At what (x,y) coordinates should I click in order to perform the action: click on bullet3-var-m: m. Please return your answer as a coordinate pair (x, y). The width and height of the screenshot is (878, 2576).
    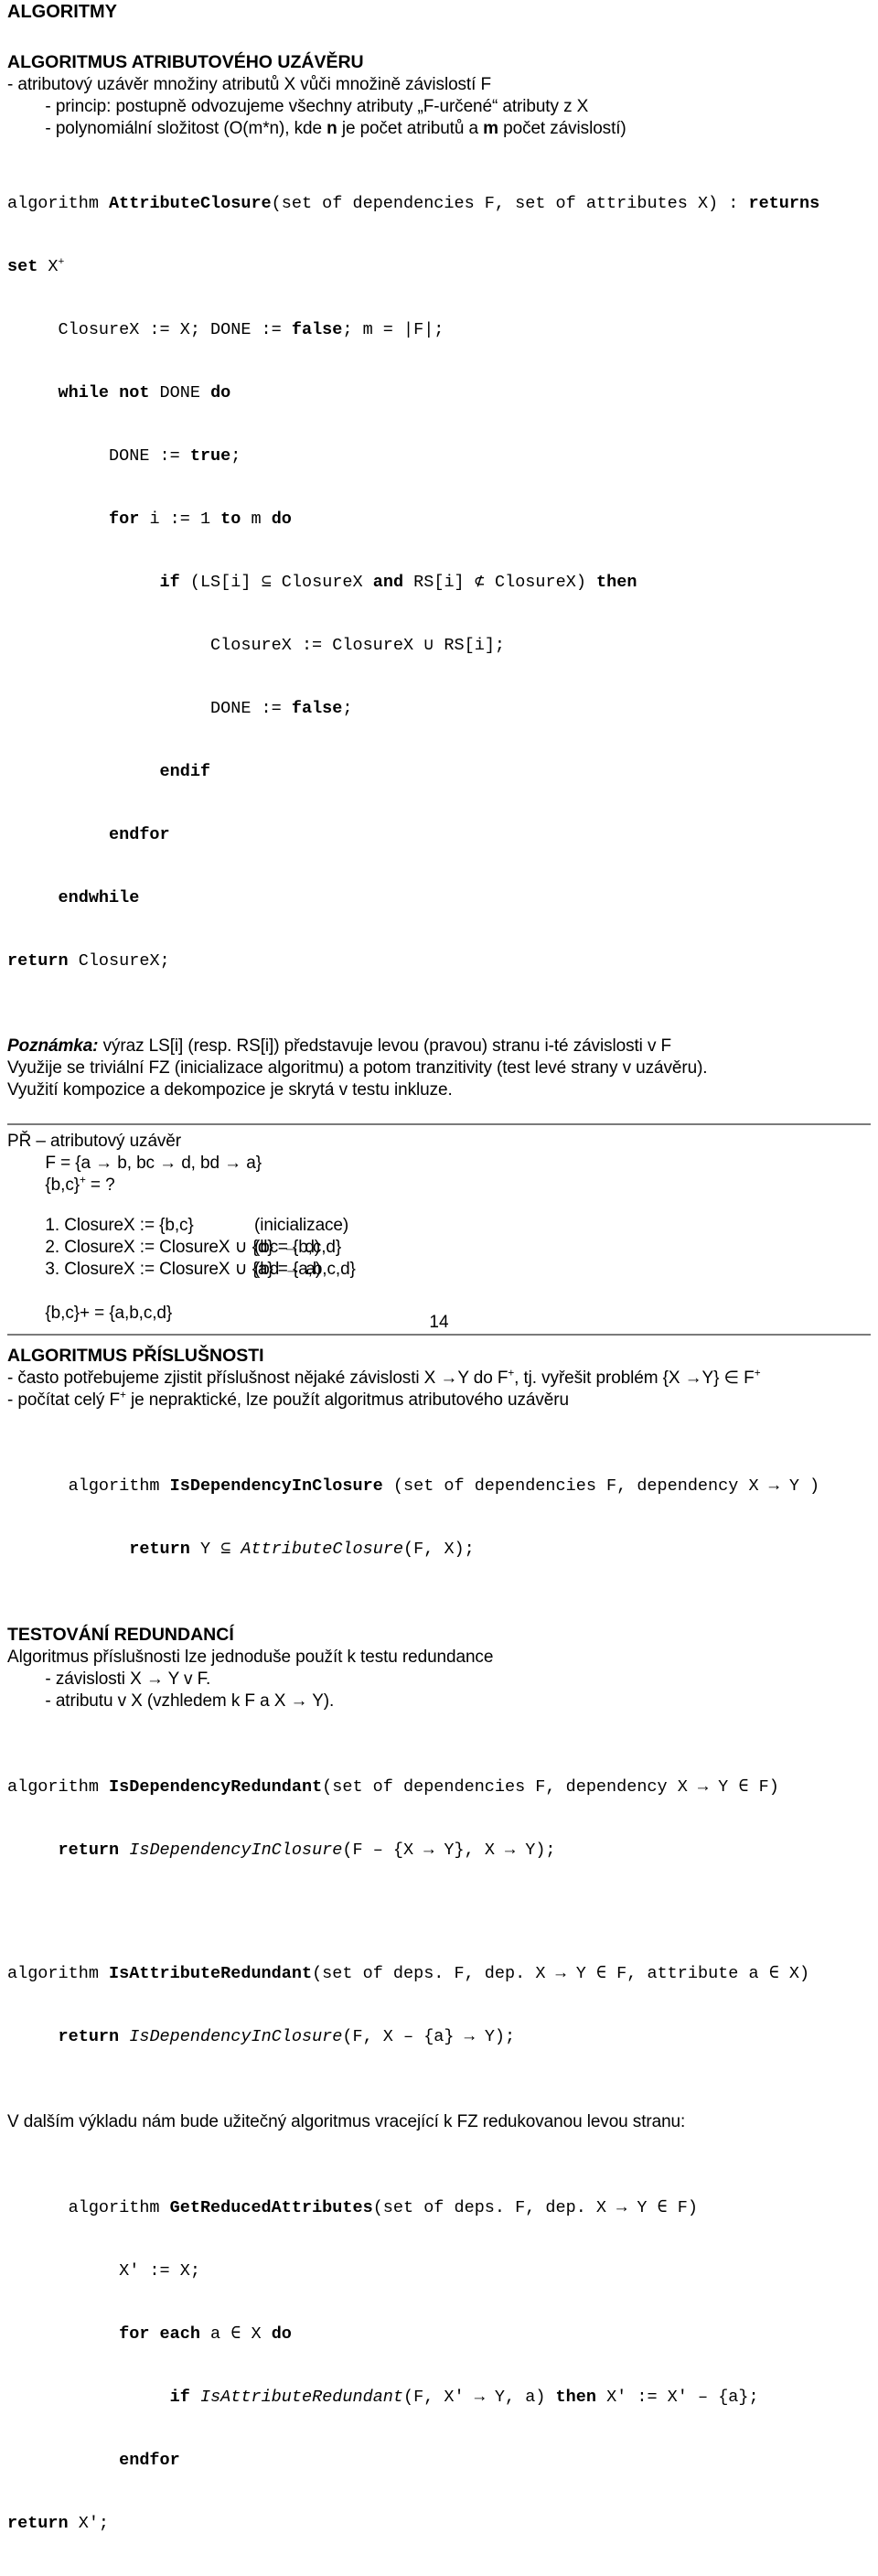
    Looking at the image, I should click on (490, 129).